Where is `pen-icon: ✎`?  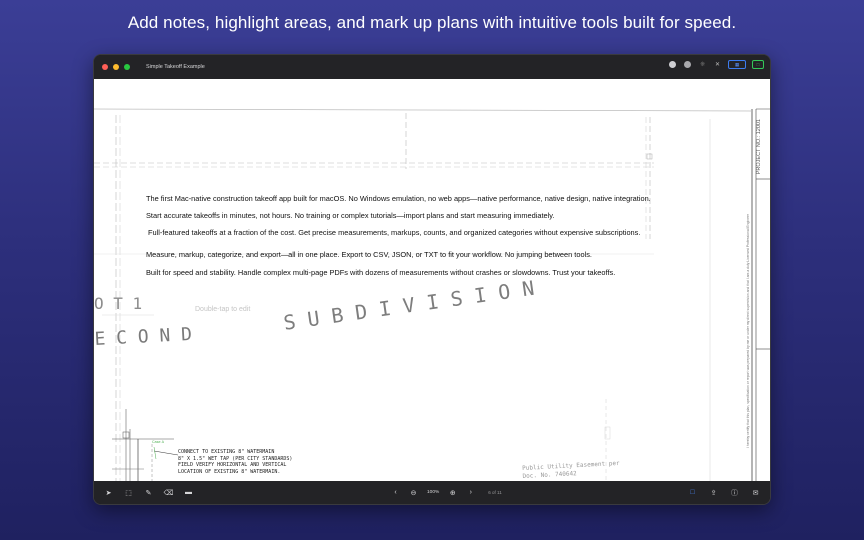 pen-icon: ✎ is located at coordinates (148, 492).